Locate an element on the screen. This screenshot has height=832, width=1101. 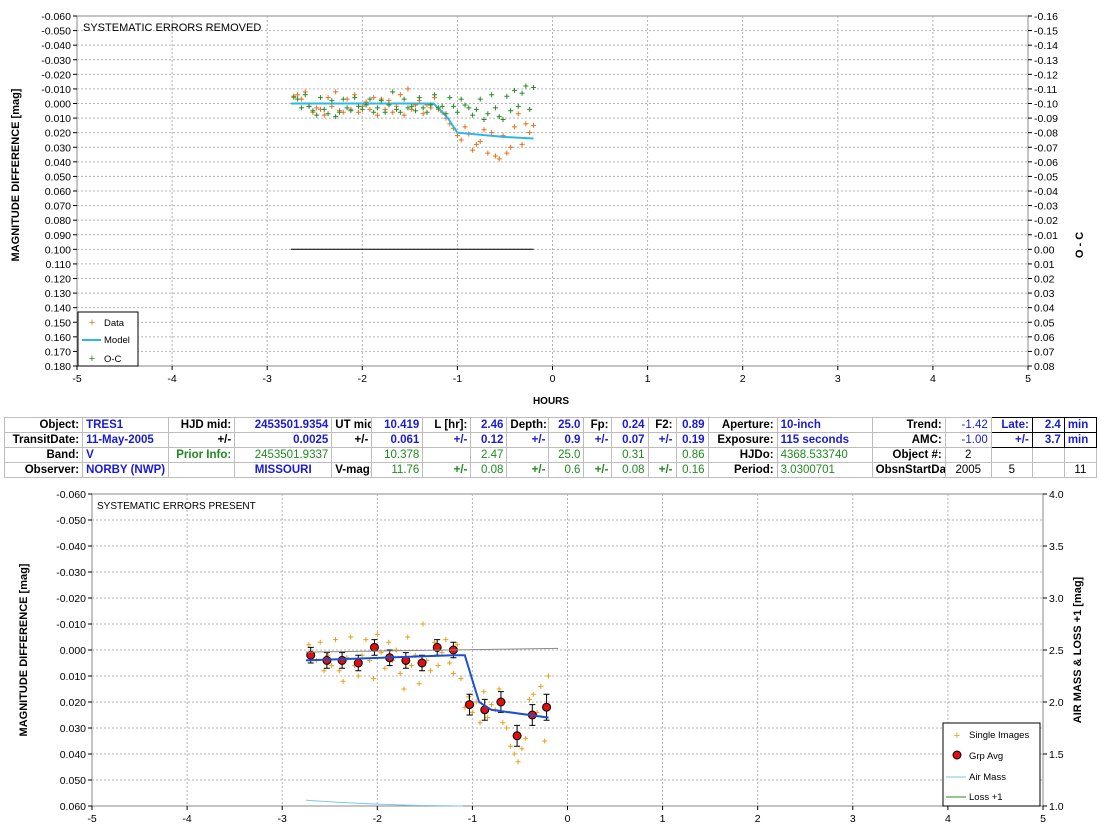
exposure-value: 115 seconds is located at coordinates (824, 440).